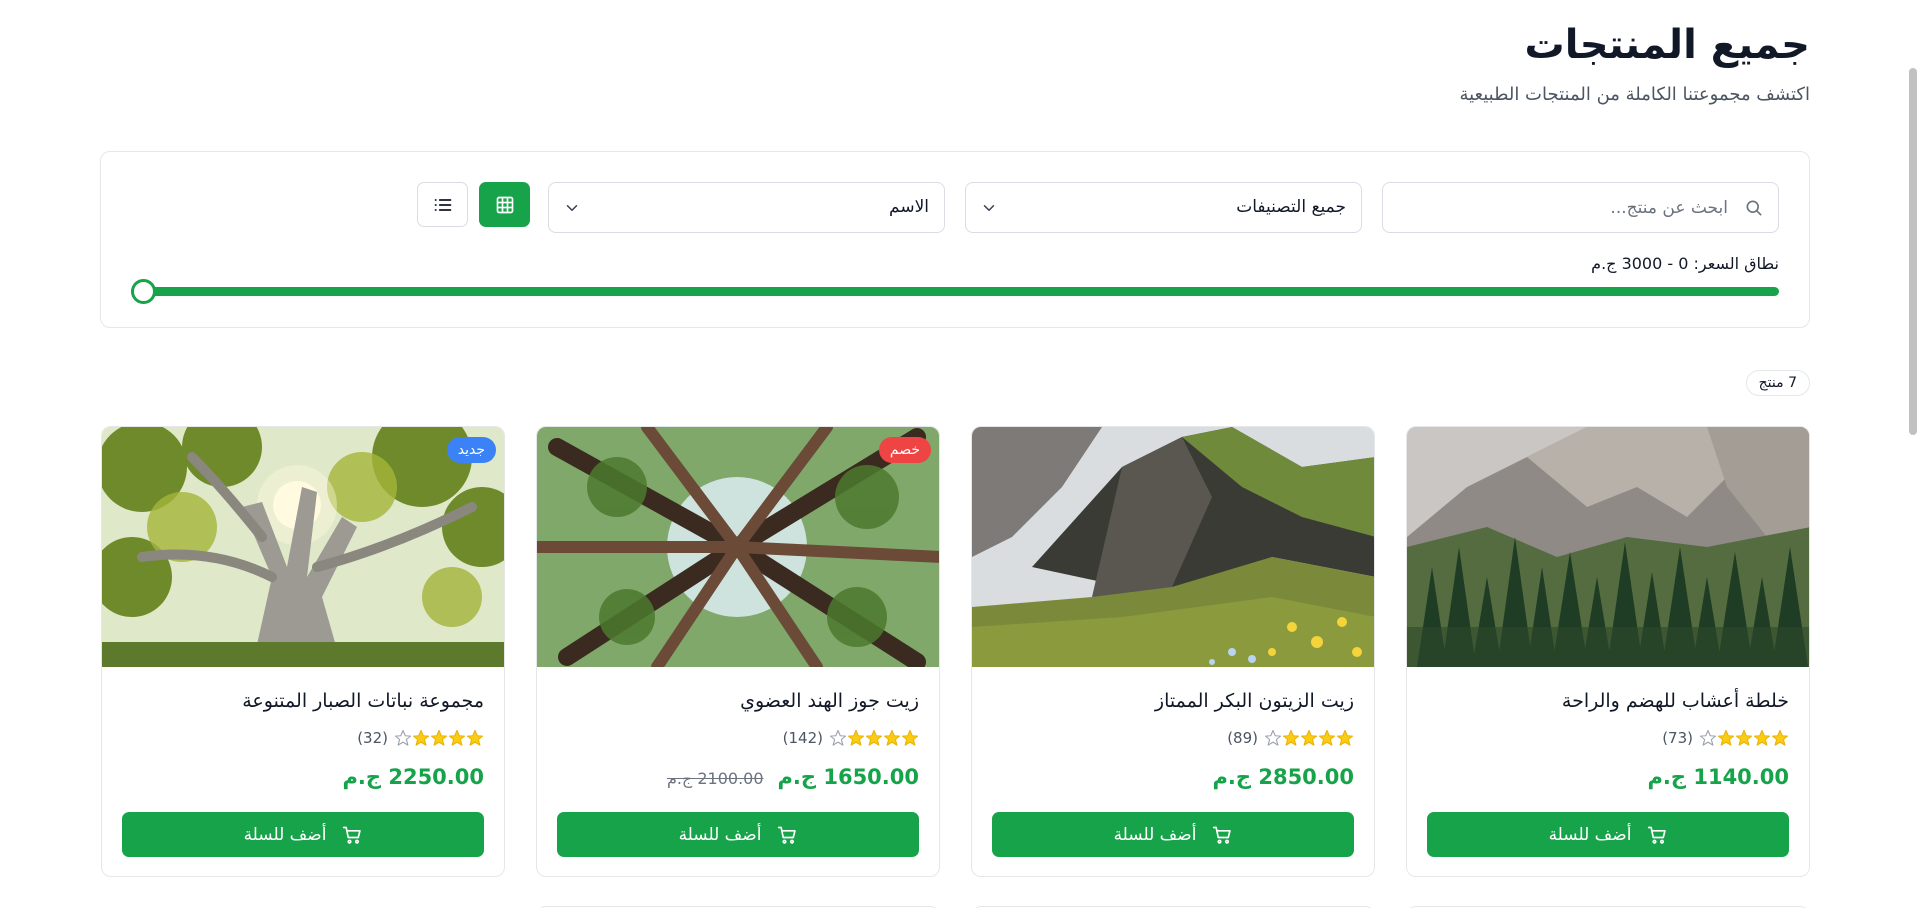 The image size is (1919, 908). I want to click on product-price-row: 1140.00 ج.م, so click(1718, 777).